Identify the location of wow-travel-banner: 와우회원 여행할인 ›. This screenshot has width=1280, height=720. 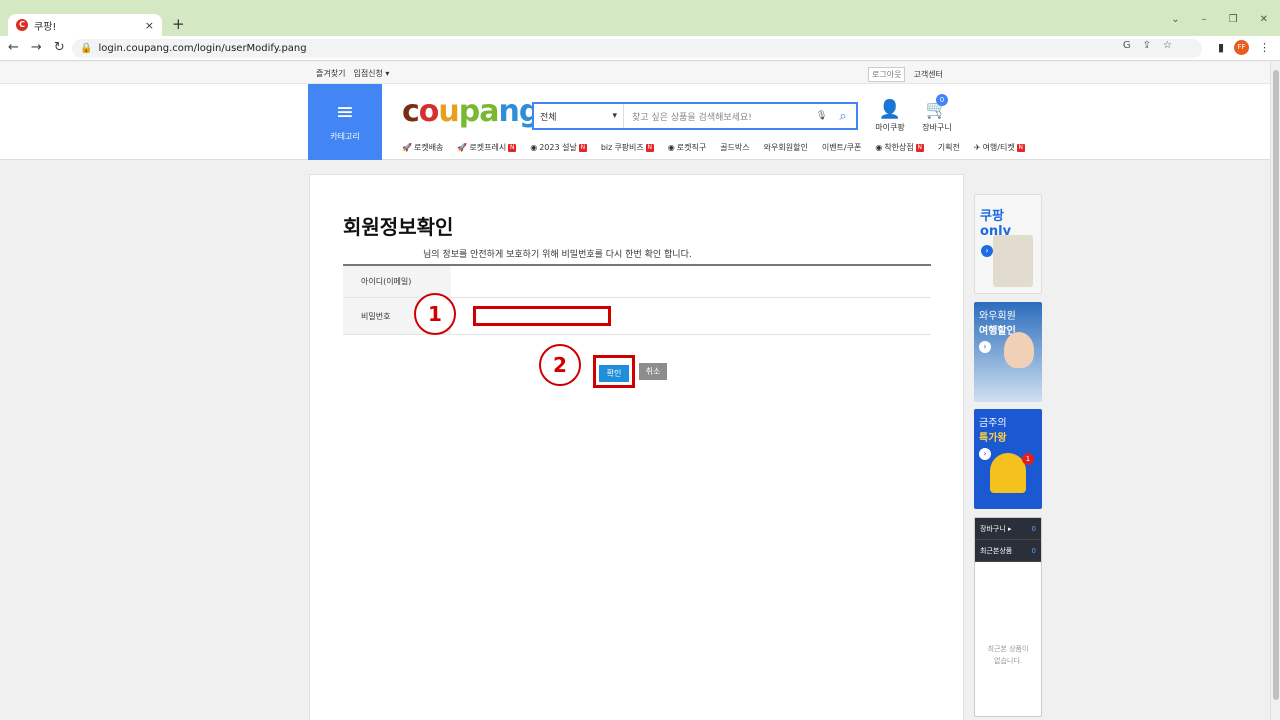
(1008, 352).